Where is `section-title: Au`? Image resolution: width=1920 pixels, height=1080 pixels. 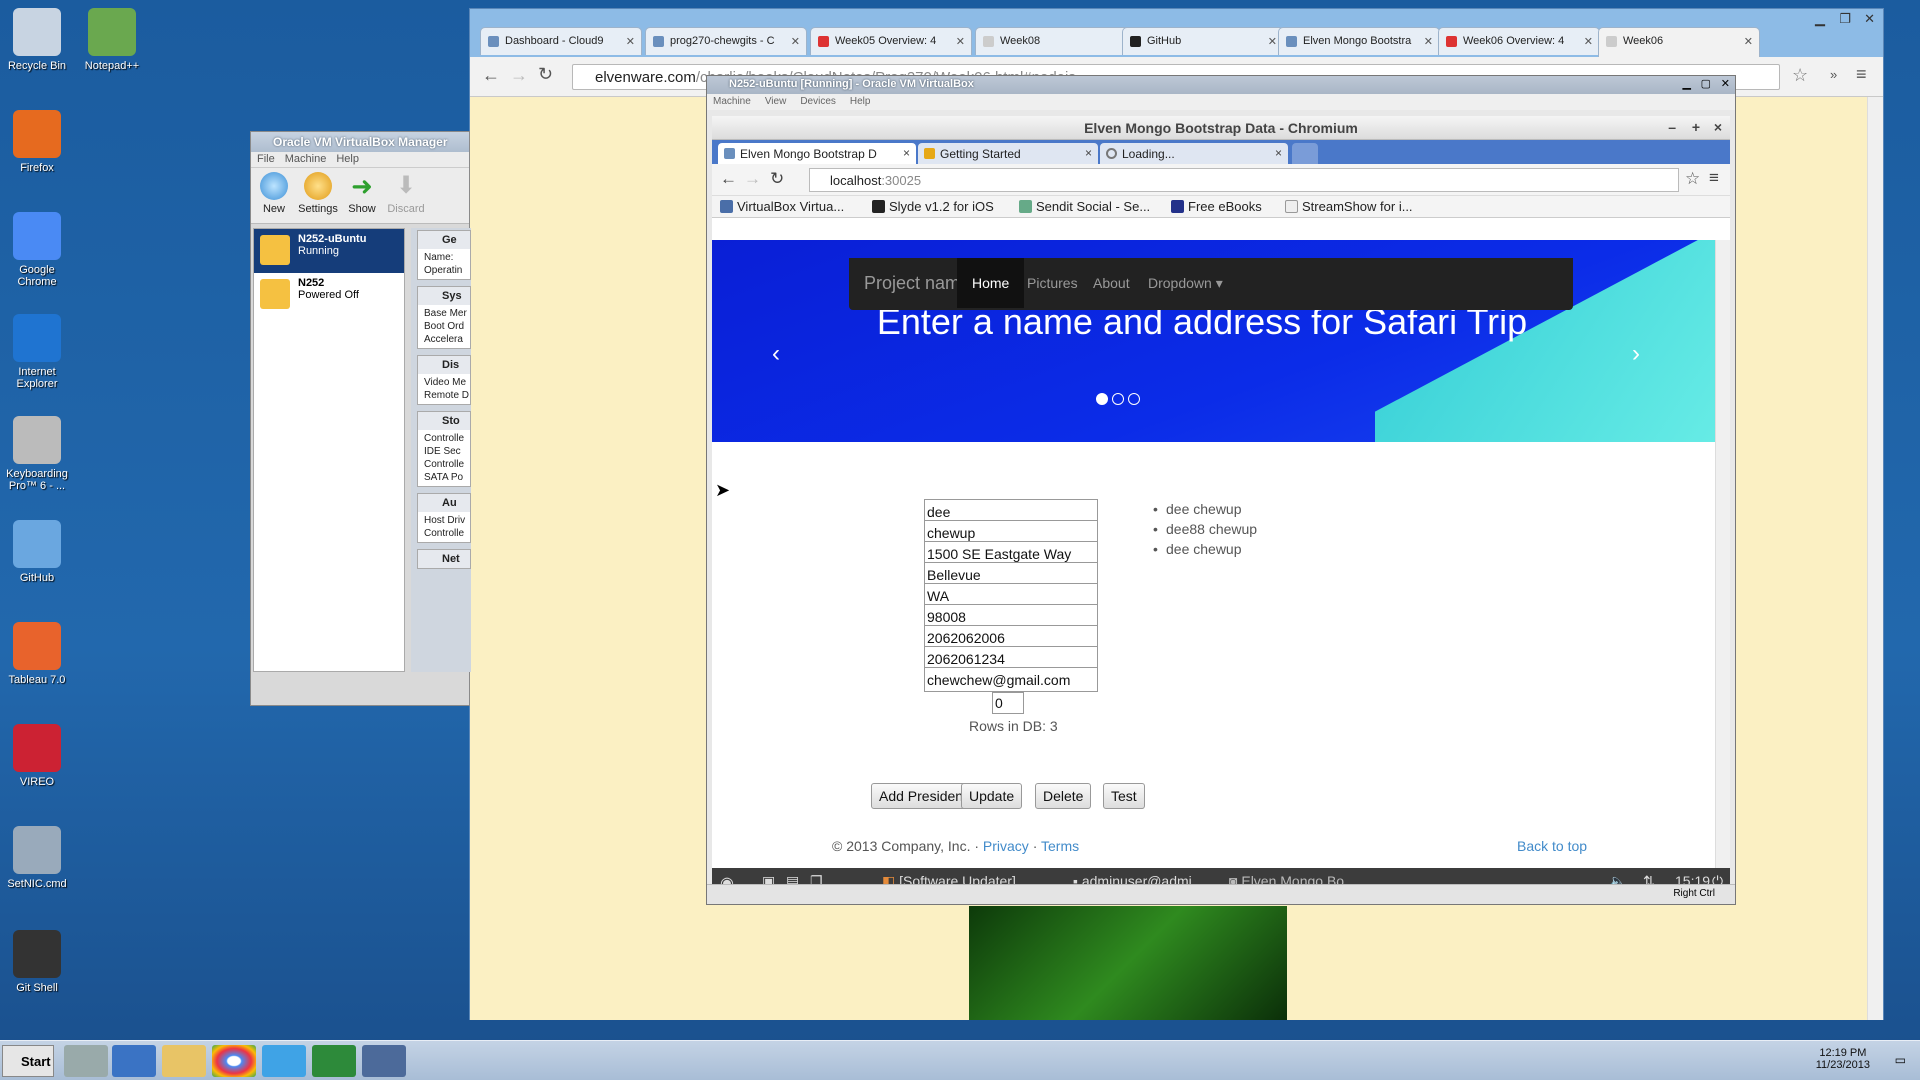
section-title: Au is located at coordinates (444, 503).